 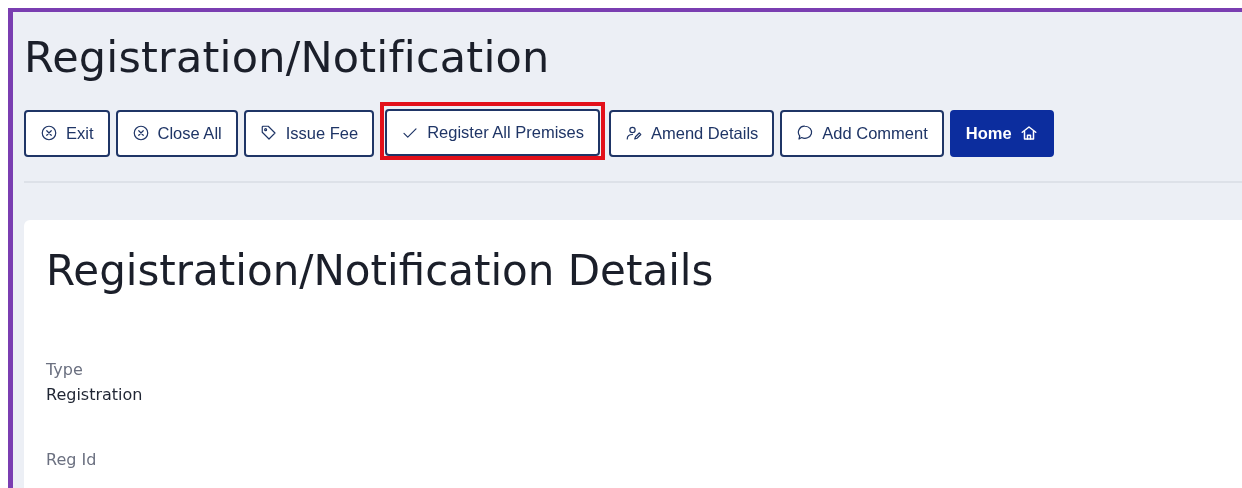 What do you see at coordinates (380, 271) in the screenshot?
I see `card-title: Registration/Notification Details` at bounding box center [380, 271].